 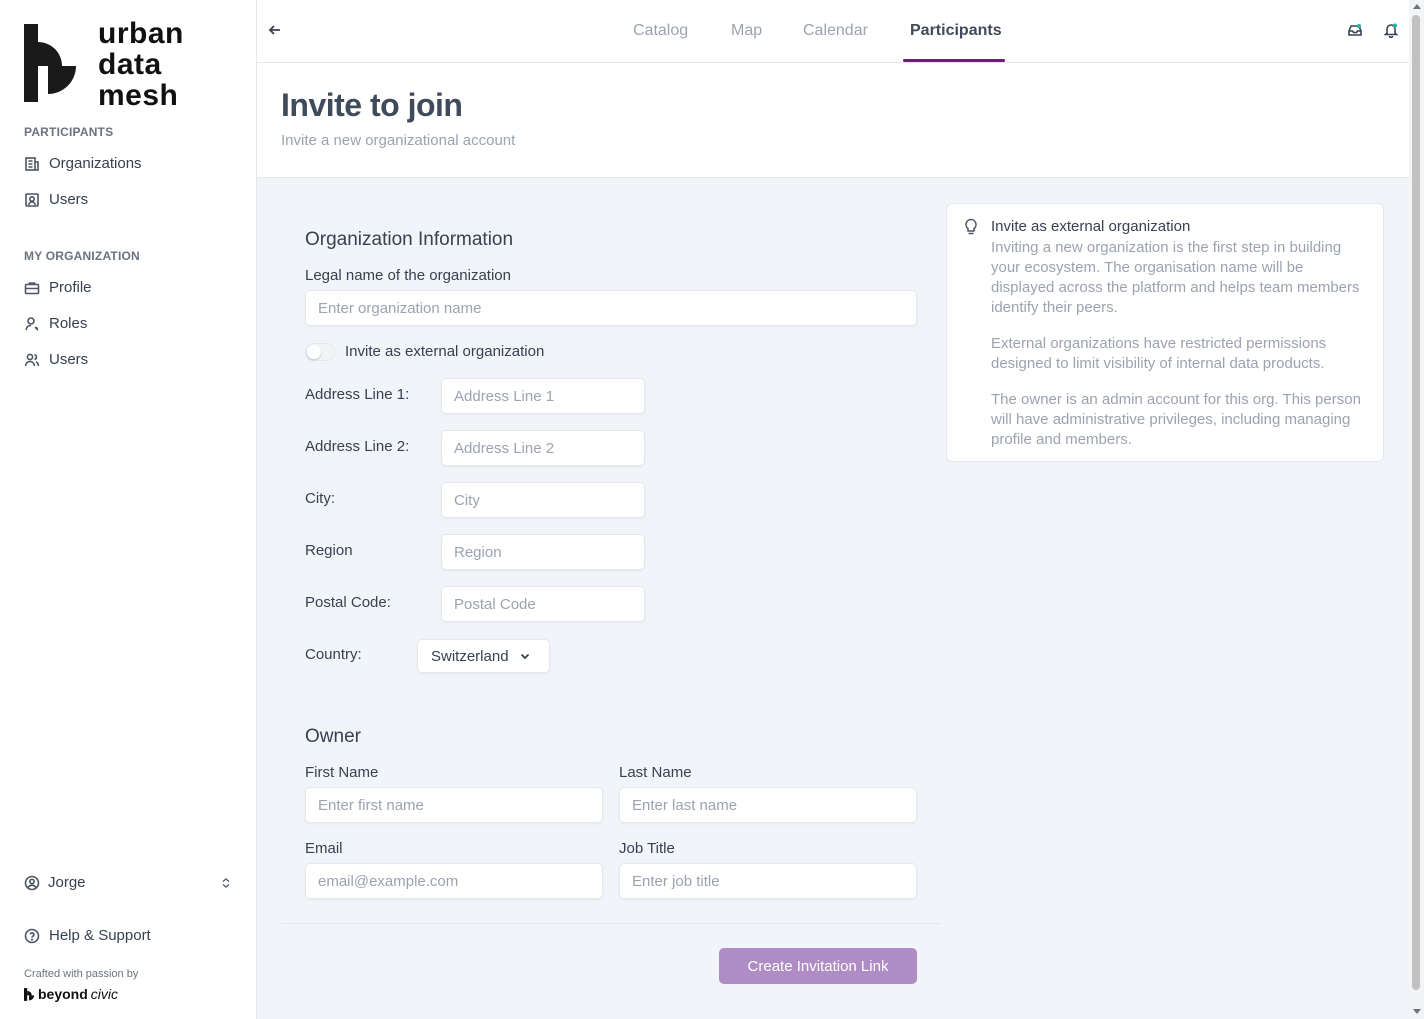 What do you see at coordinates (611, 923) in the screenshot?
I see `form-divider` at bounding box center [611, 923].